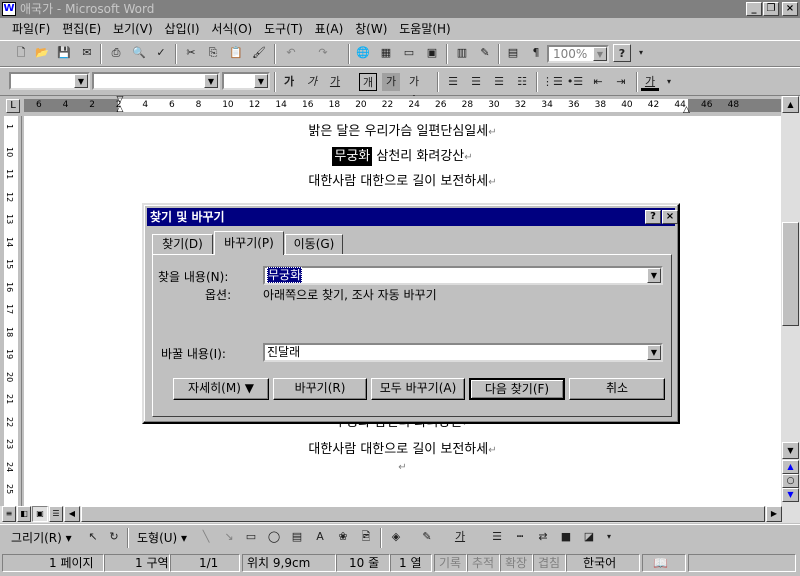 The height and width of the screenshot is (576, 800). What do you see at coordinates (41, 537) in the screenshot?
I see `draw-menu-button: 그리기(R) ▾` at bounding box center [41, 537].